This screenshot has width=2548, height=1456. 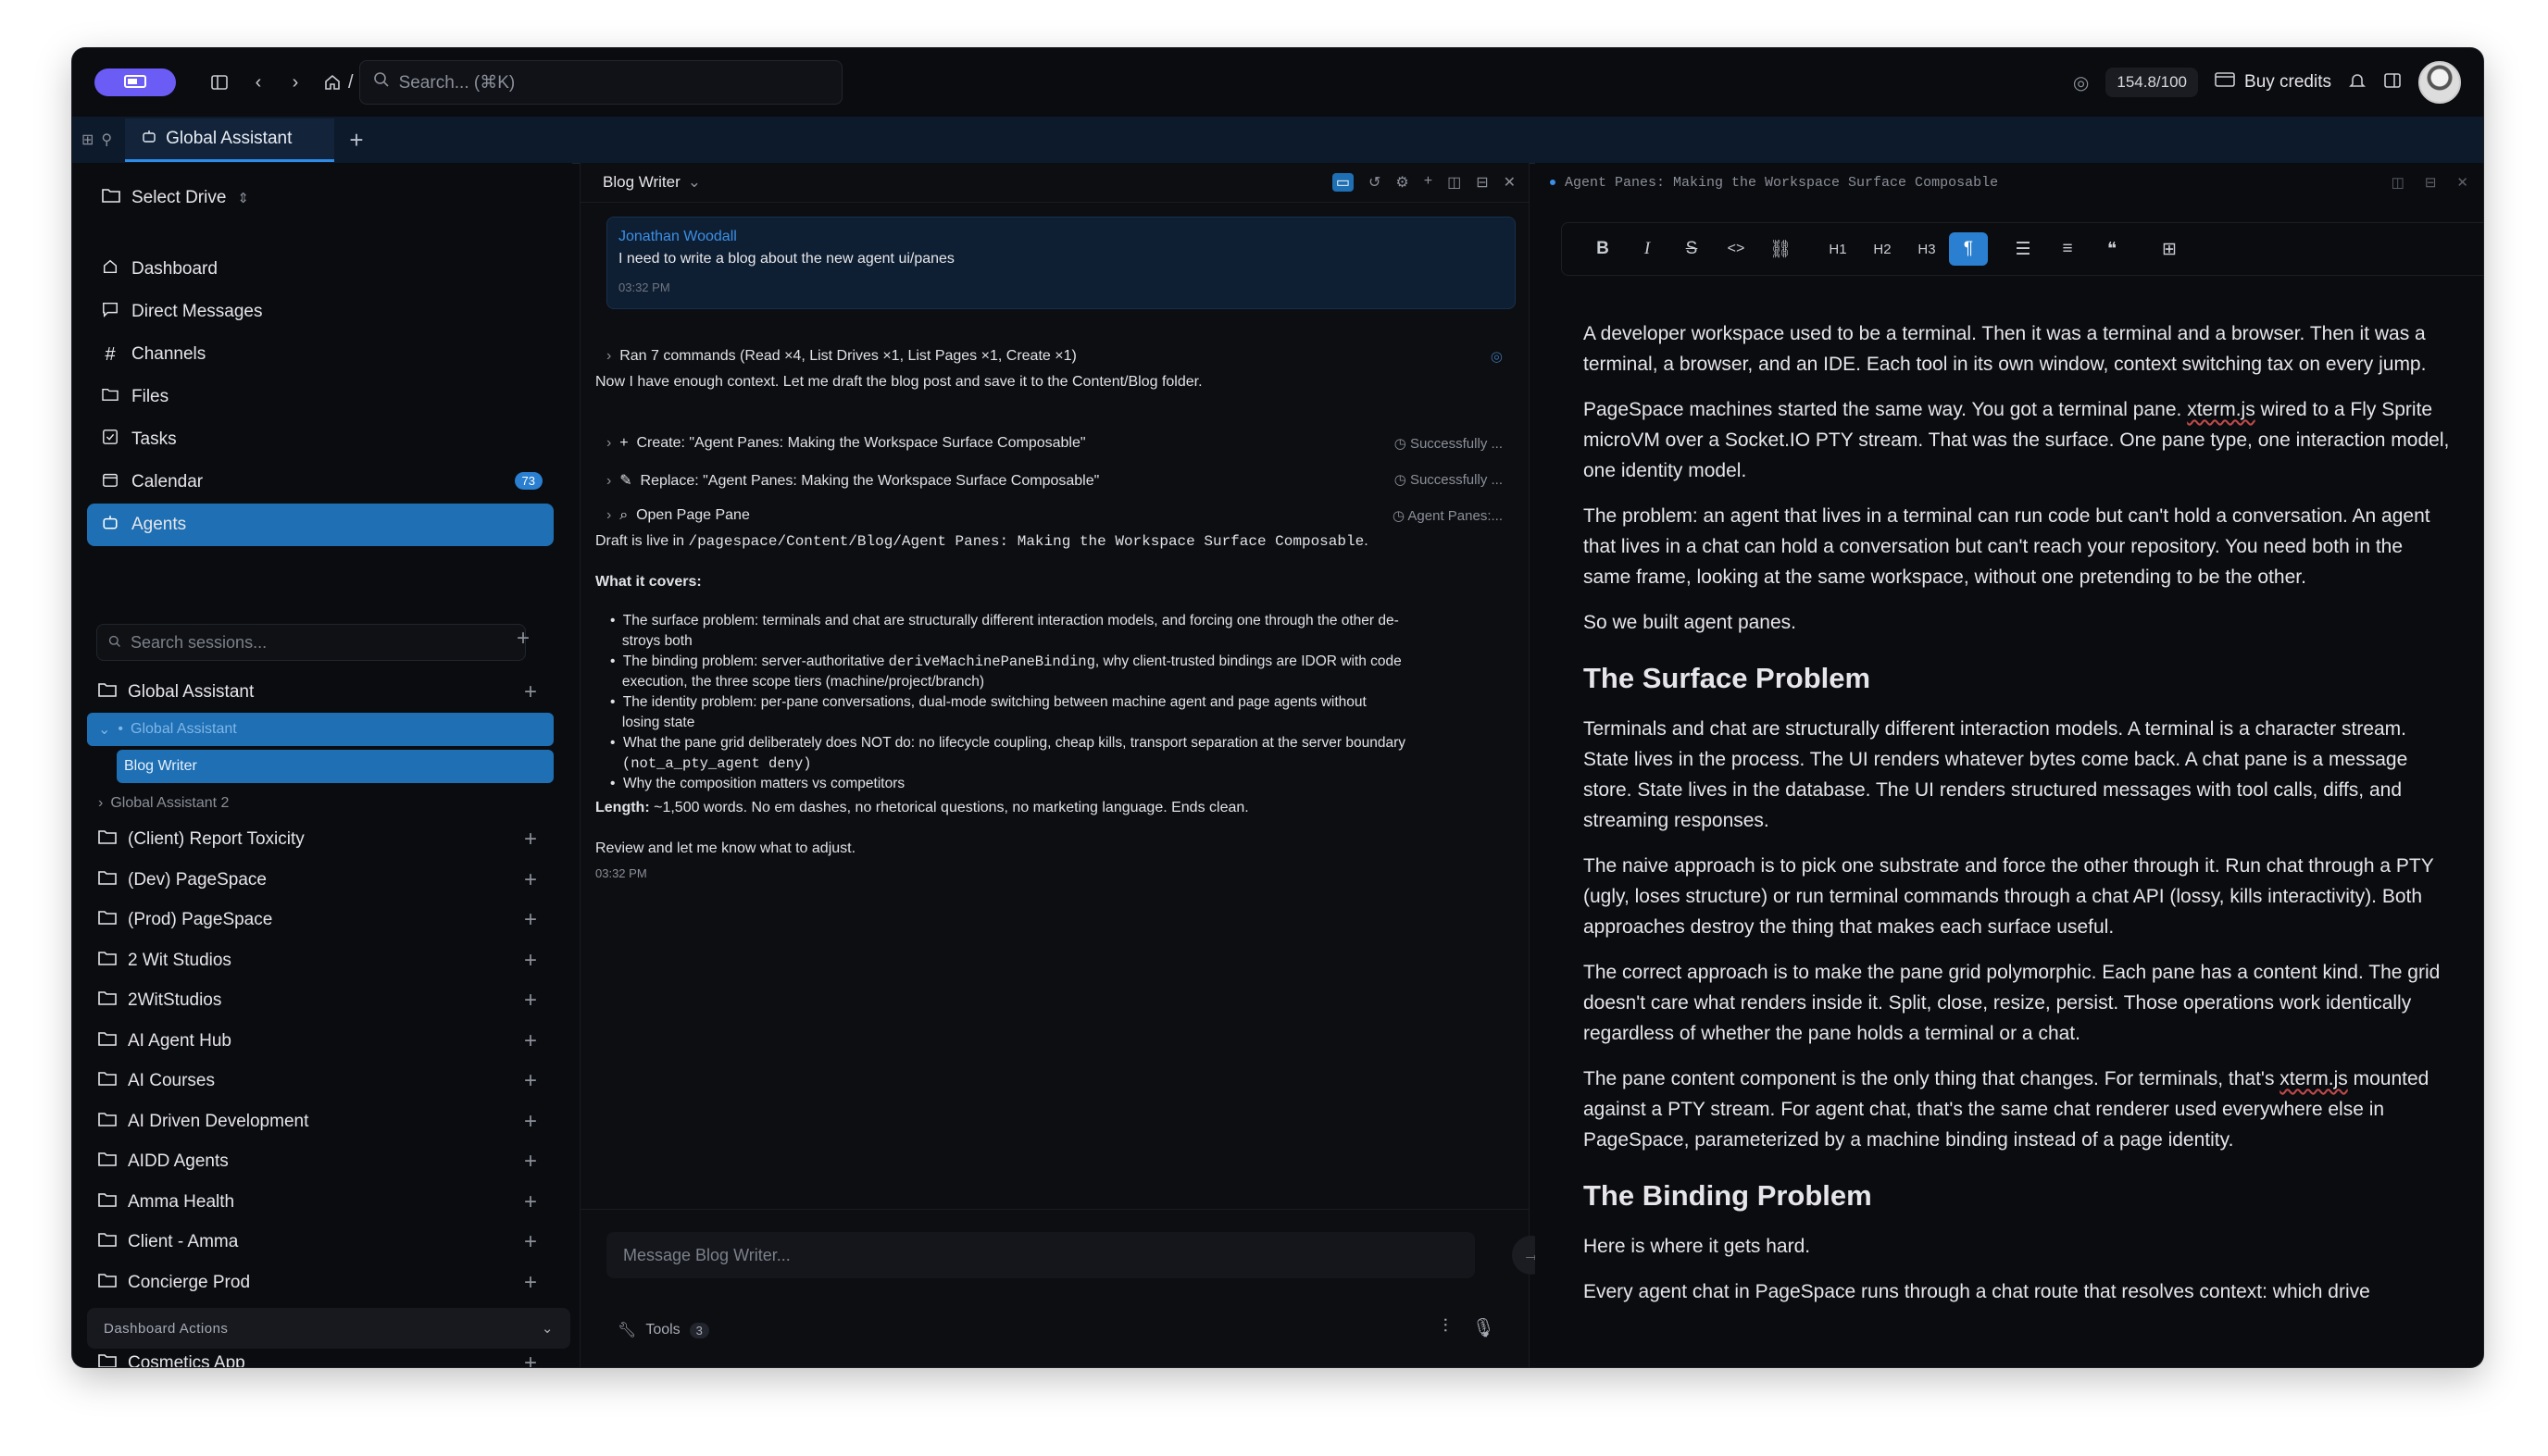 What do you see at coordinates (642, 182) in the screenshot?
I see `chat-title: Blog Writer` at bounding box center [642, 182].